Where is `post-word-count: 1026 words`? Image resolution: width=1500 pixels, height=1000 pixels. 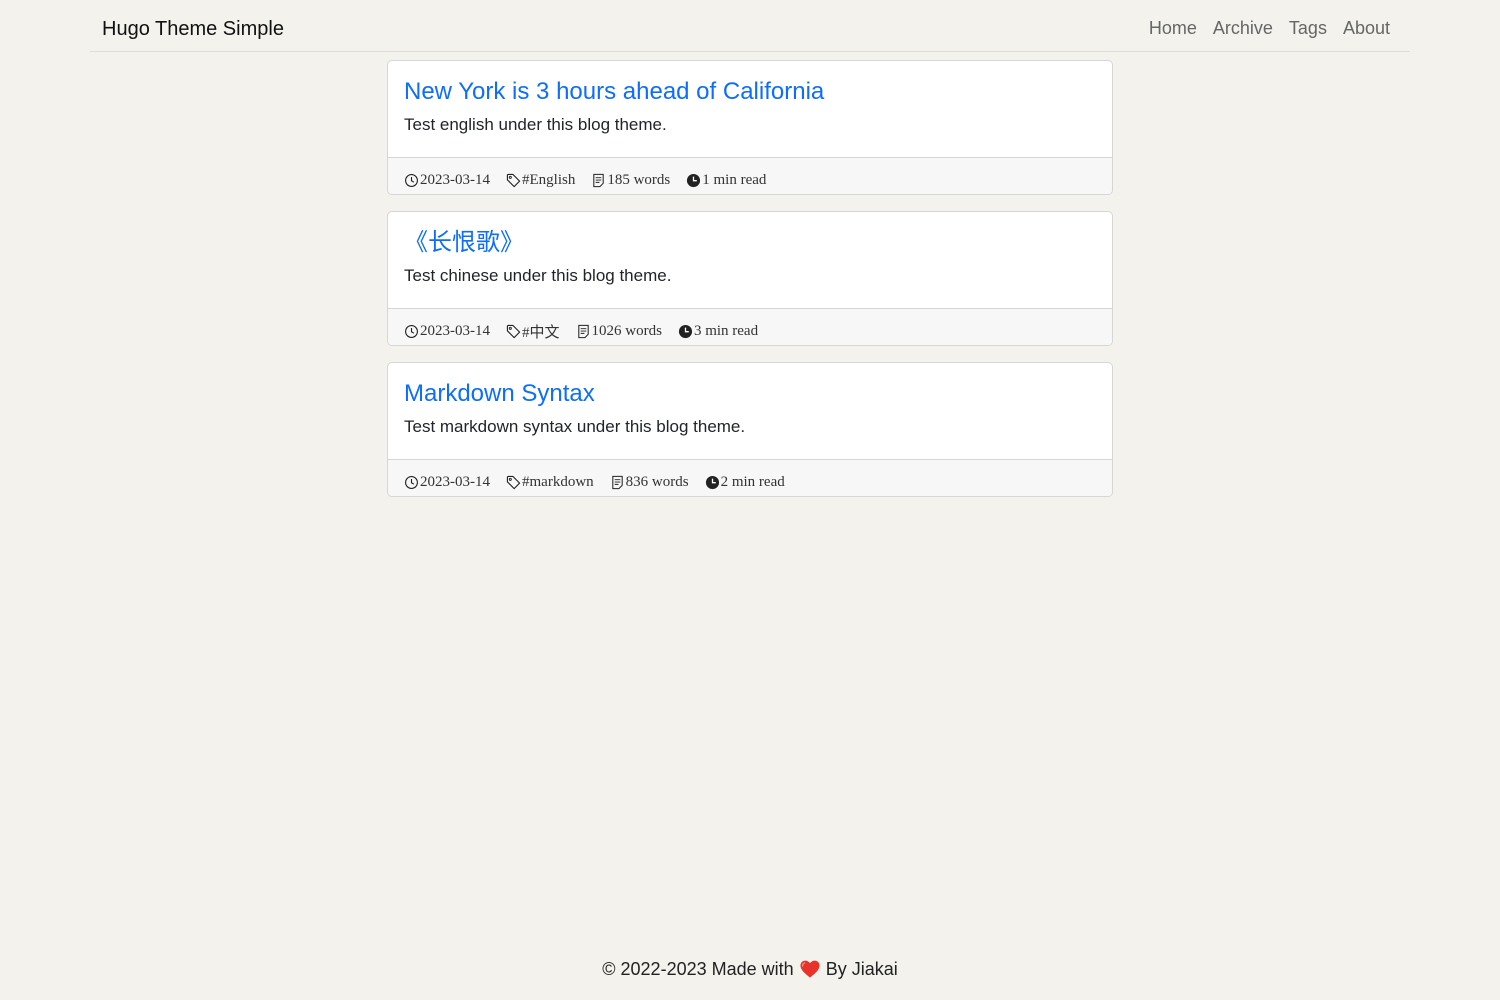 post-word-count: 1026 words is located at coordinates (619, 331).